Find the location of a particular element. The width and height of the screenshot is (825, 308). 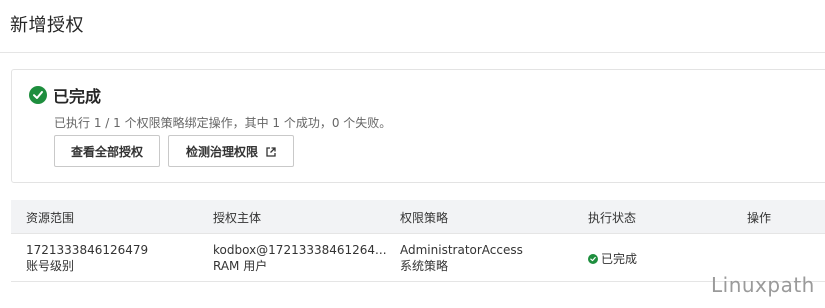

status-title: 已完成 is located at coordinates (77, 96).